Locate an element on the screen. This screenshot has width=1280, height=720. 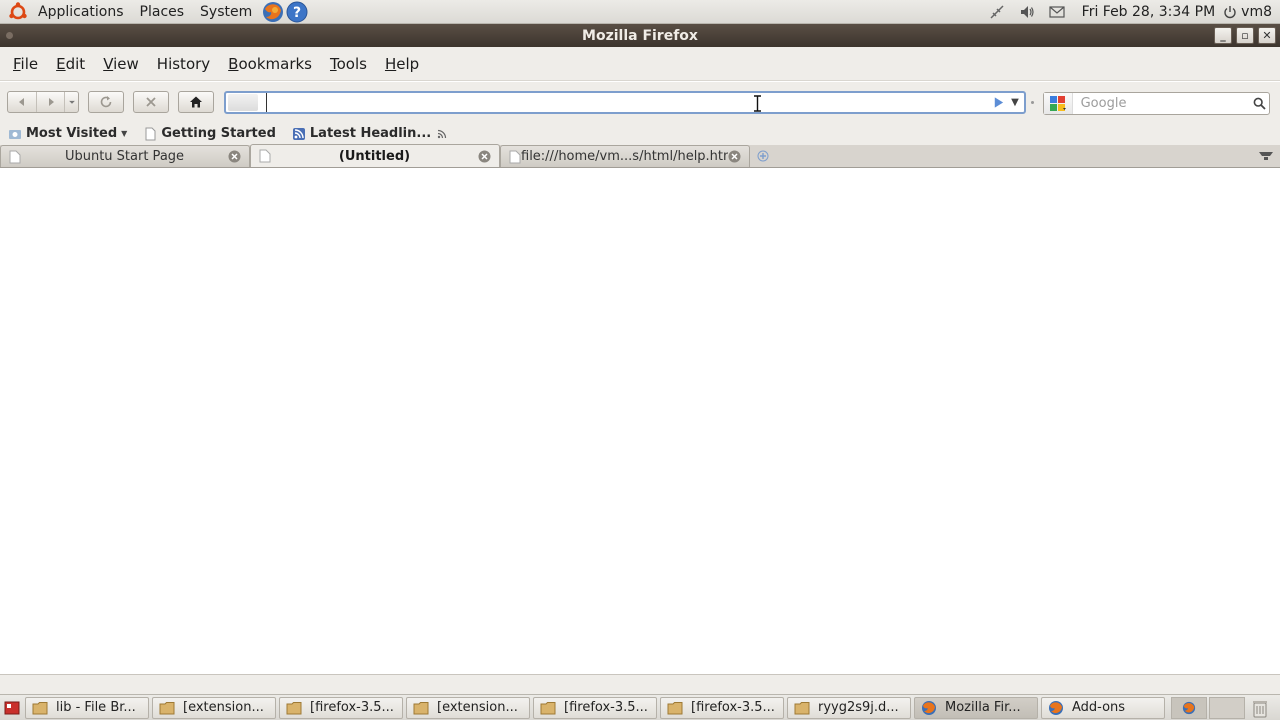
menu-tools-label: ools is located at coordinates (351, 63).